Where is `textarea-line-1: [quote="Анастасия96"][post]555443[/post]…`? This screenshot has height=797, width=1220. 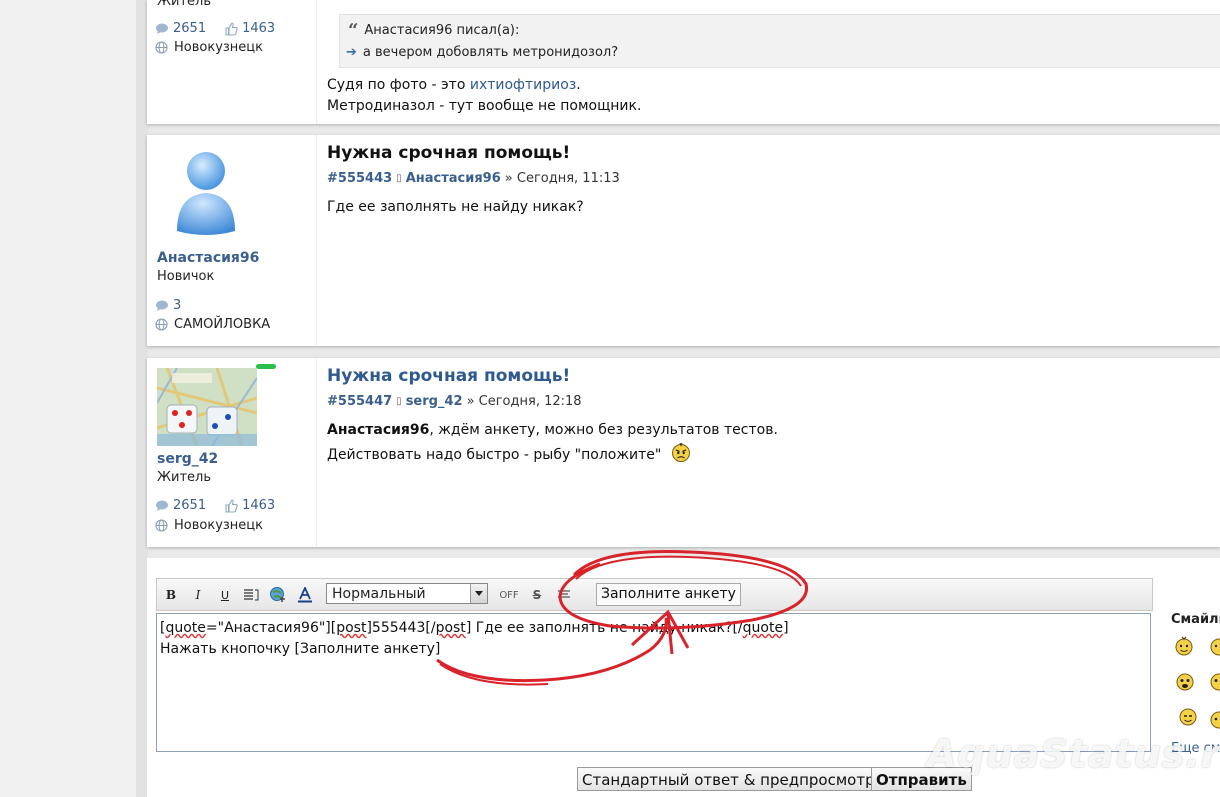
textarea-line-1: [quote="Анастасия96"][post]555443[/post]… is located at coordinates (474, 628).